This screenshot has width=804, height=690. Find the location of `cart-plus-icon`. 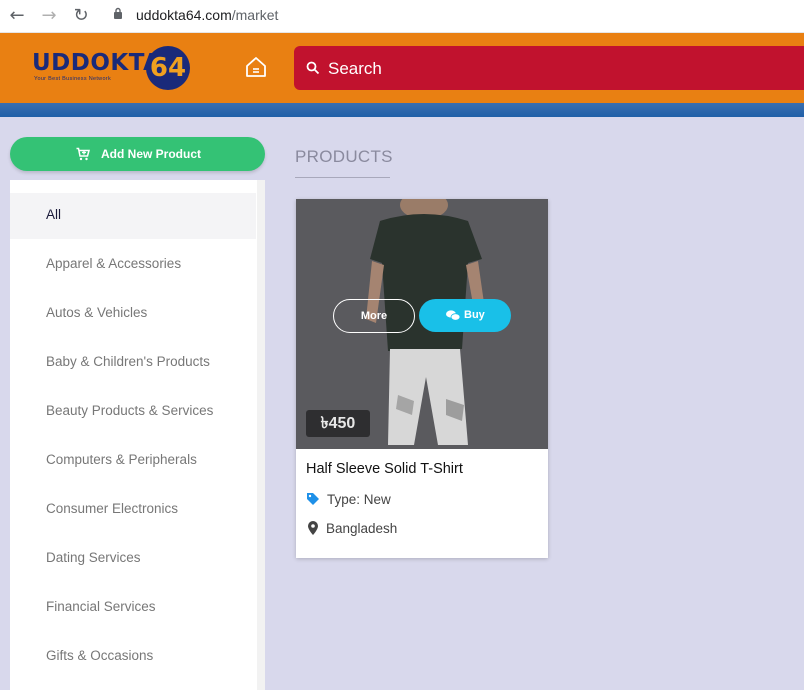

cart-plus-icon is located at coordinates (83, 154).